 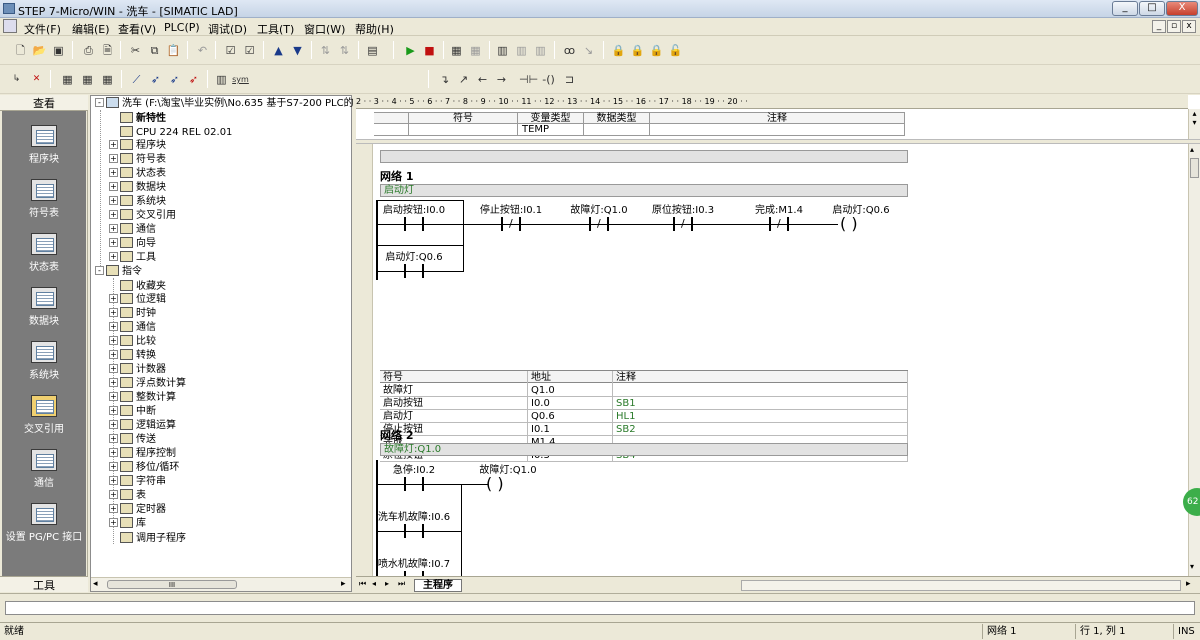 I want to click on editor-scroll-thumb, so click(x=1194, y=168).